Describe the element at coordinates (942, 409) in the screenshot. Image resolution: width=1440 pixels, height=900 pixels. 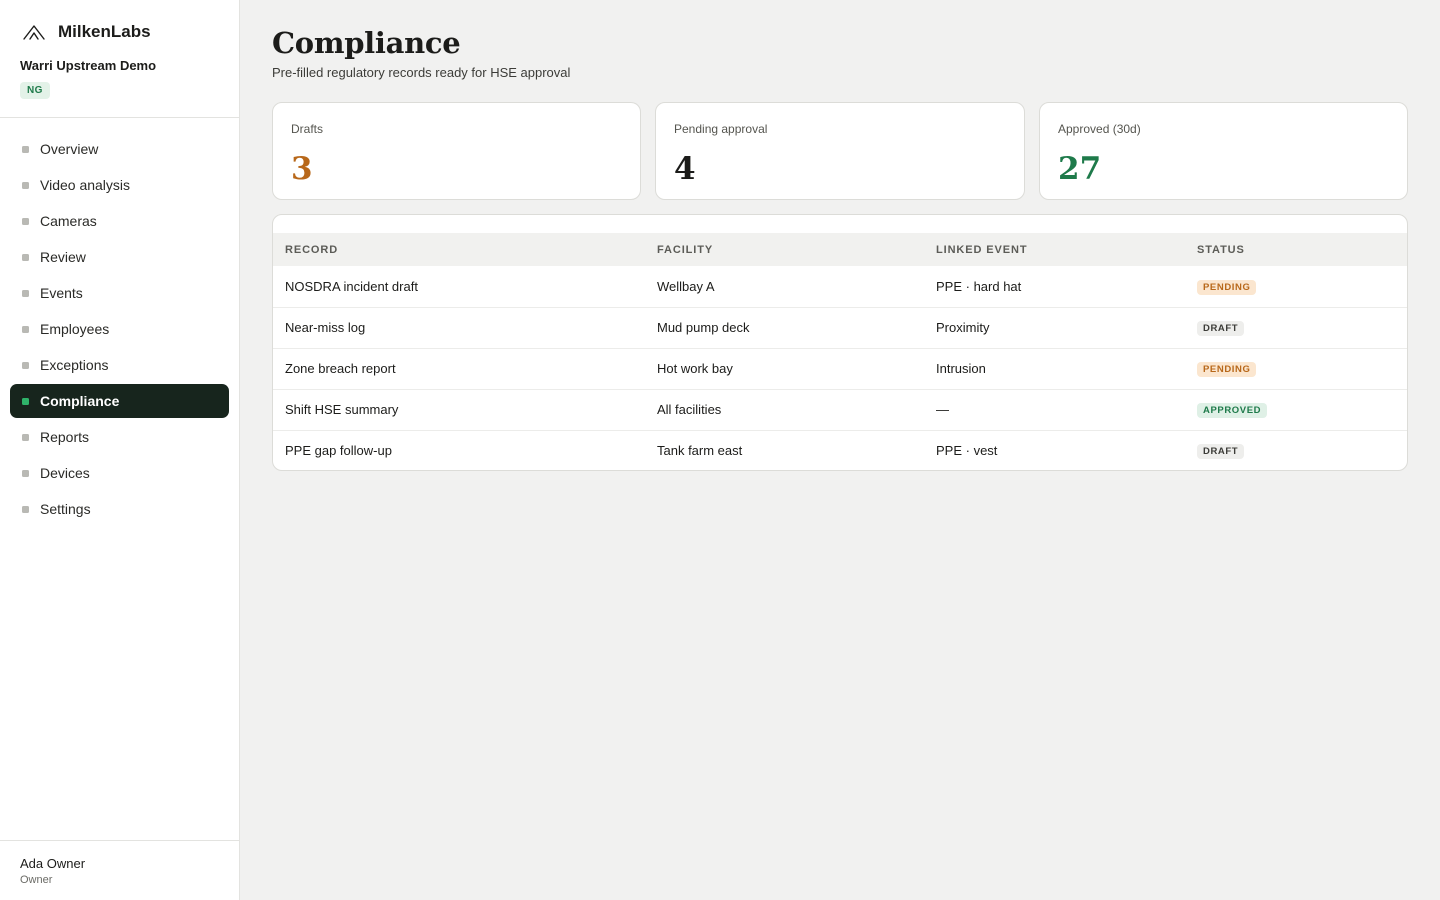
I see `linked-event-cell: —` at that location.